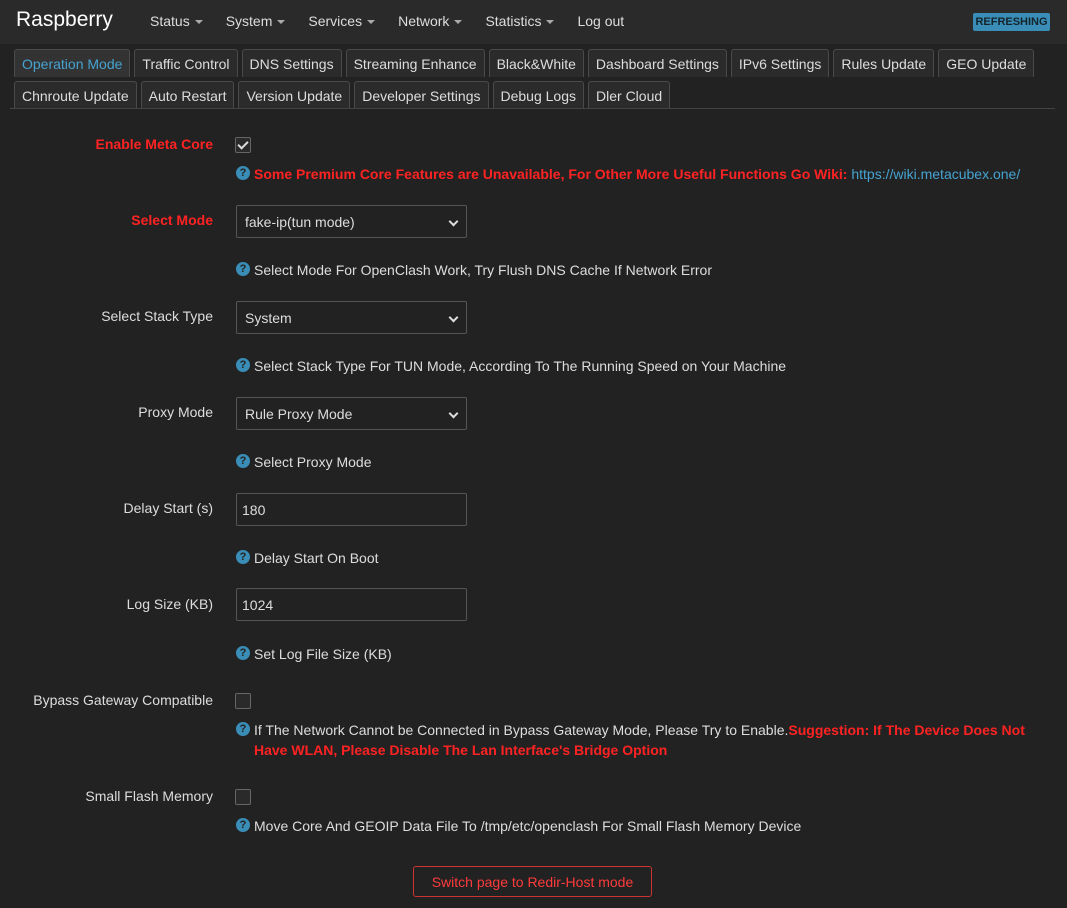 This screenshot has width=1067, height=908. I want to click on bypass-gateway-checkbox, so click(243, 701).